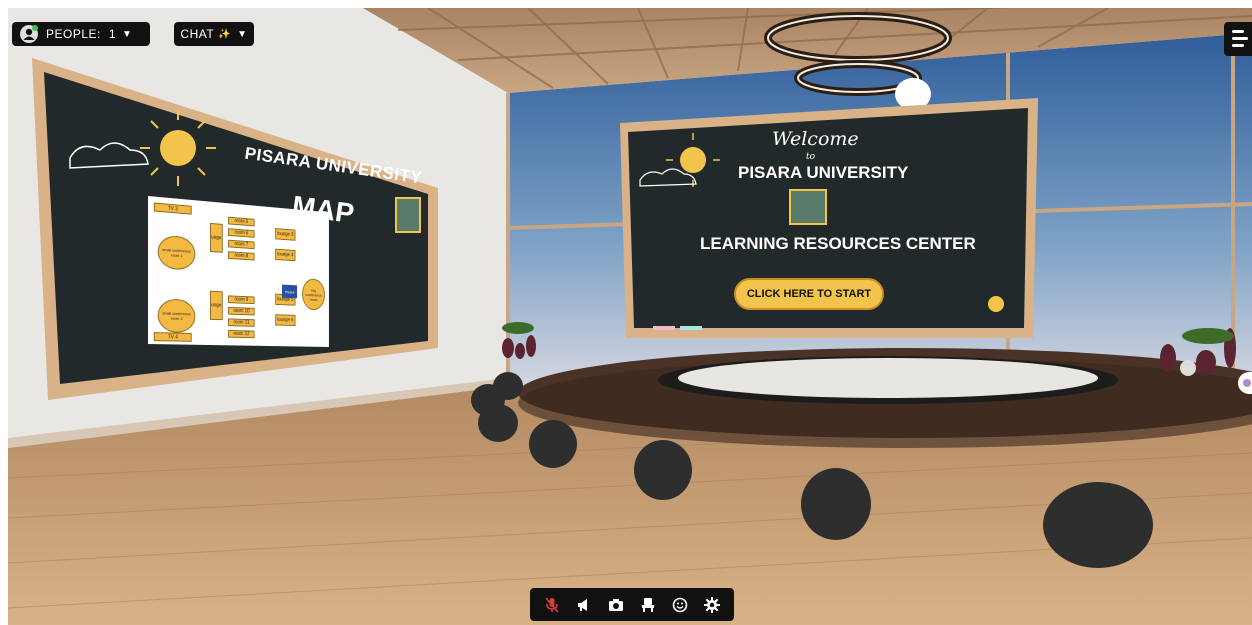 The image size is (1252, 625). What do you see at coordinates (241, 311) in the screenshot?
I see `map-room: room 10` at bounding box center [241, 311].